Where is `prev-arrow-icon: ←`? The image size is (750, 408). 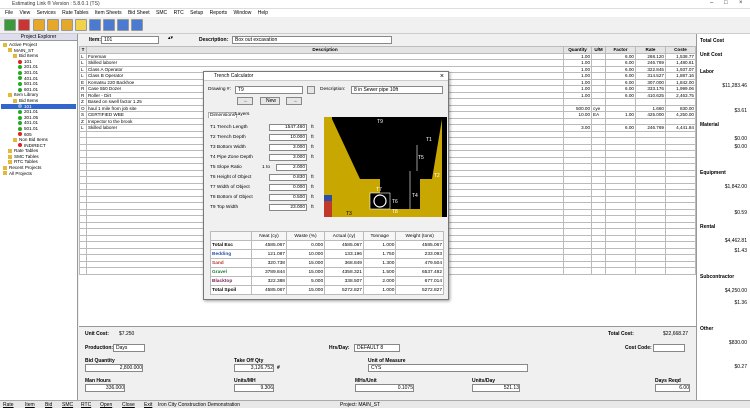
prev-arrow-icon: ← is located at coordinates (245, 101).